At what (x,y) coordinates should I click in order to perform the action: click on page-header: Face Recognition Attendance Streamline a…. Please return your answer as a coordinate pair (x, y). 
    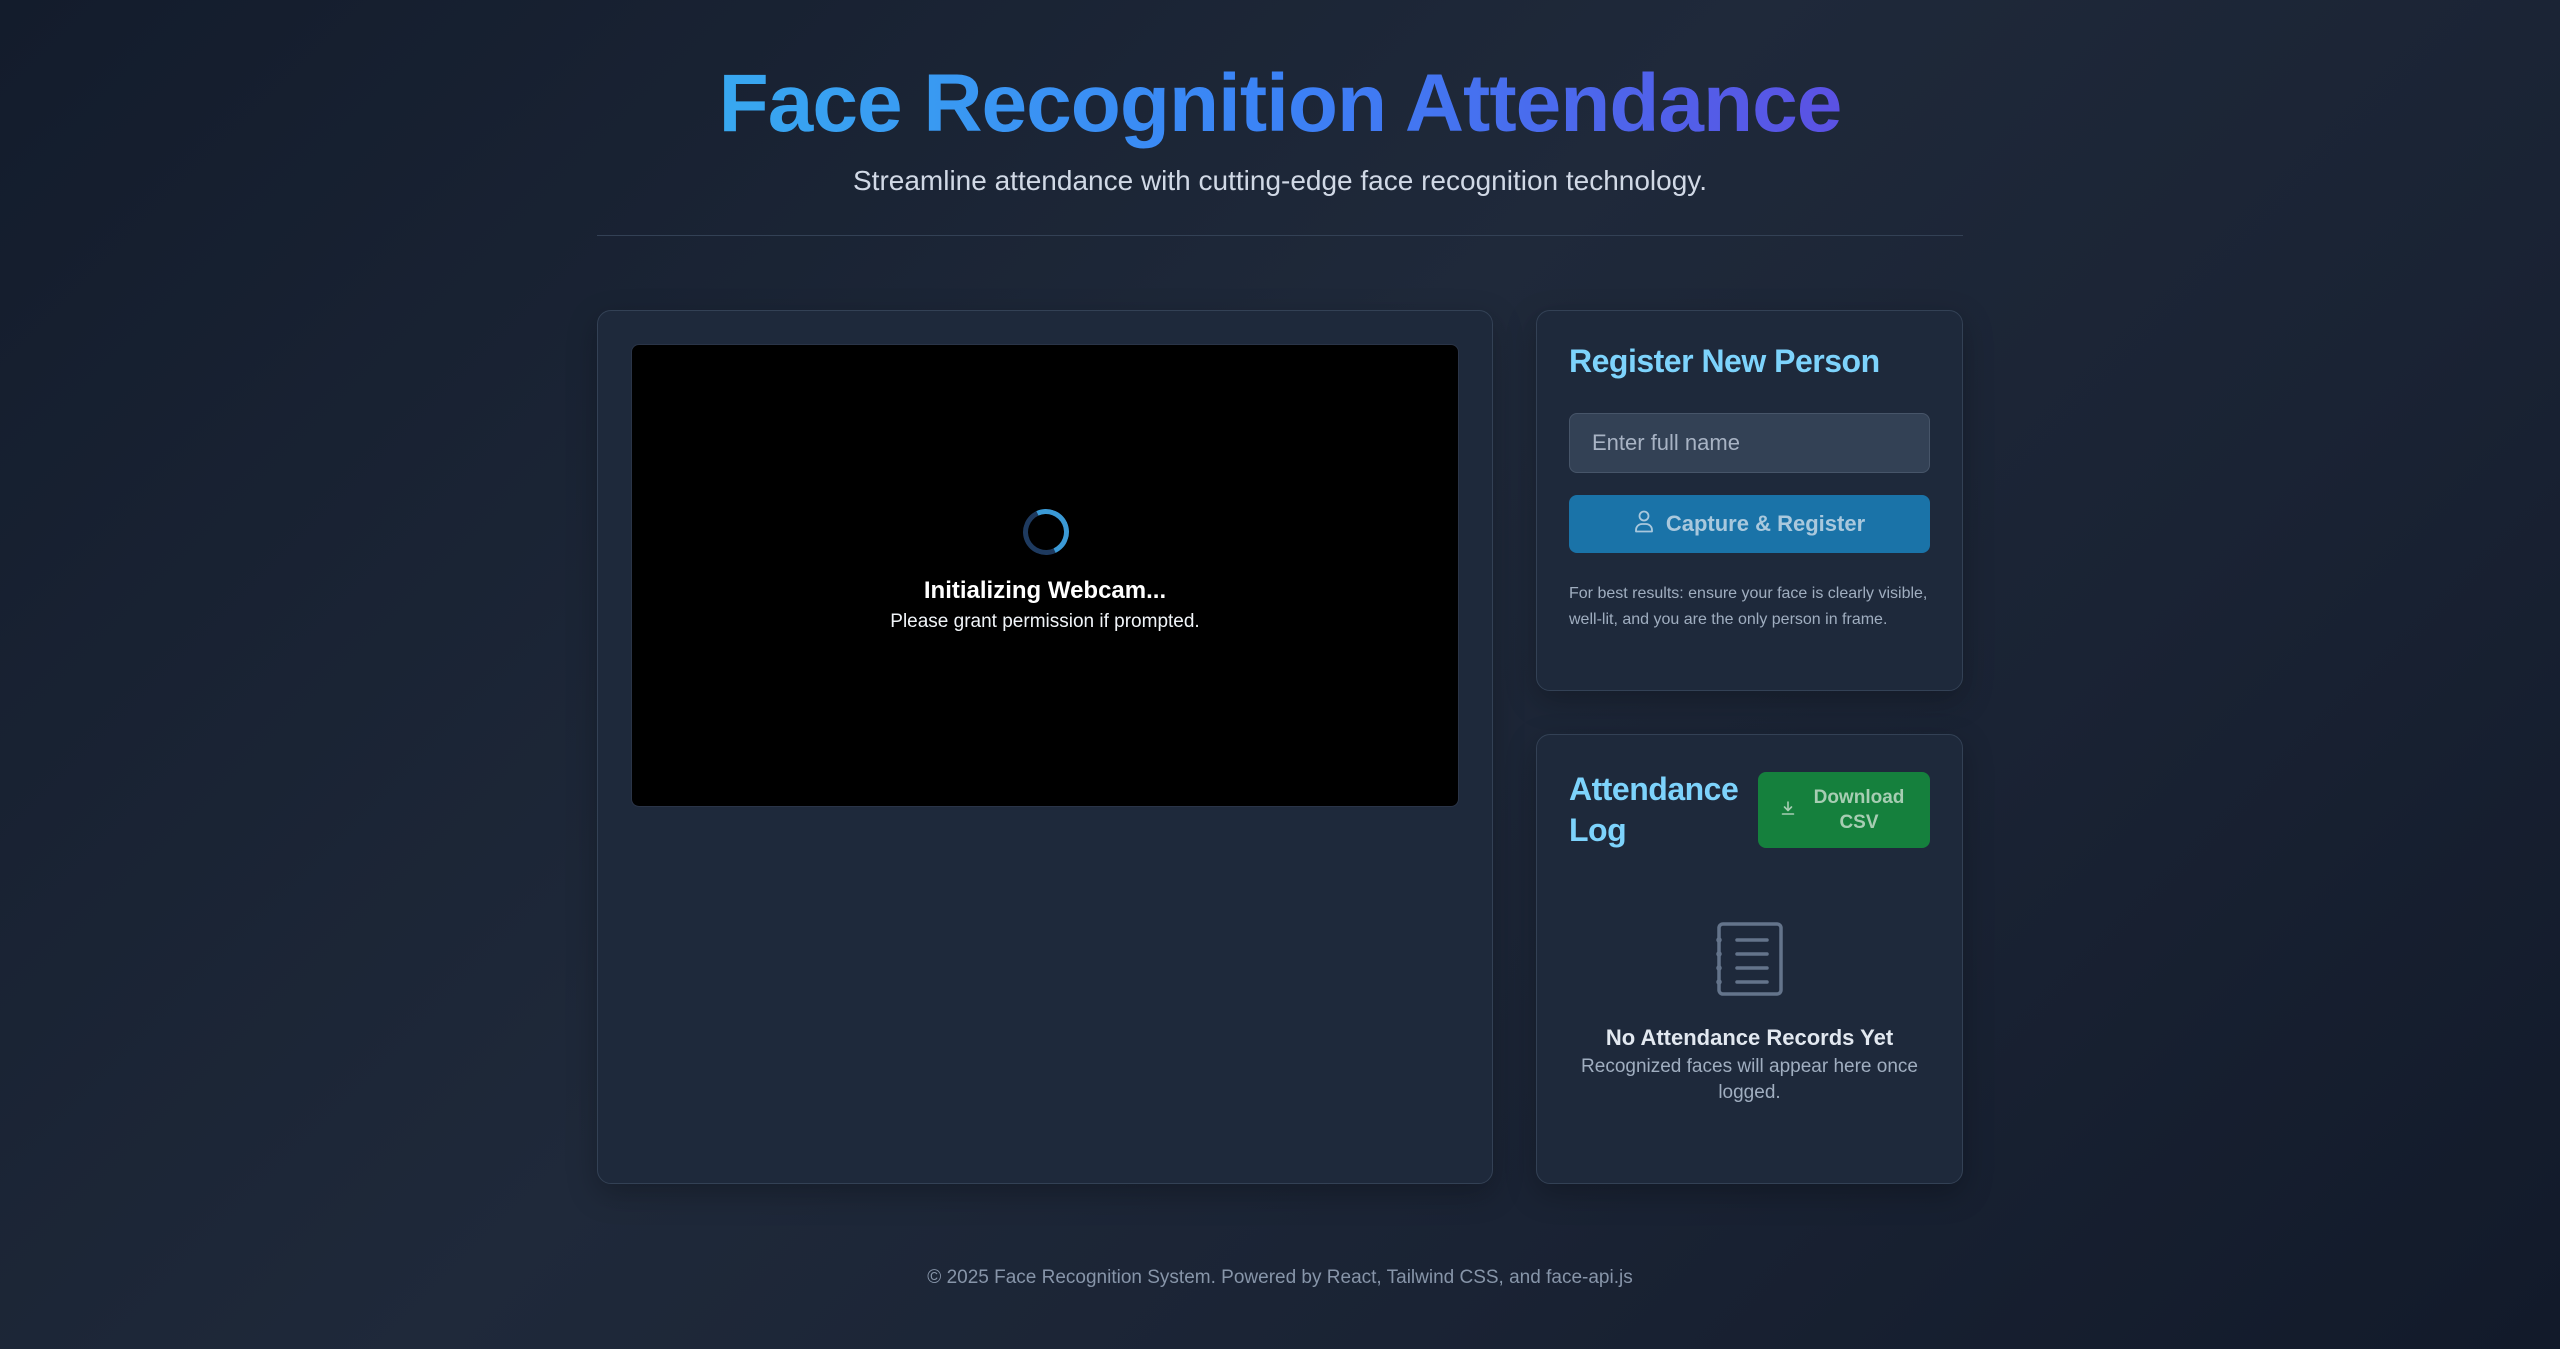
    Looking at the image, I should click on (1280, 126).